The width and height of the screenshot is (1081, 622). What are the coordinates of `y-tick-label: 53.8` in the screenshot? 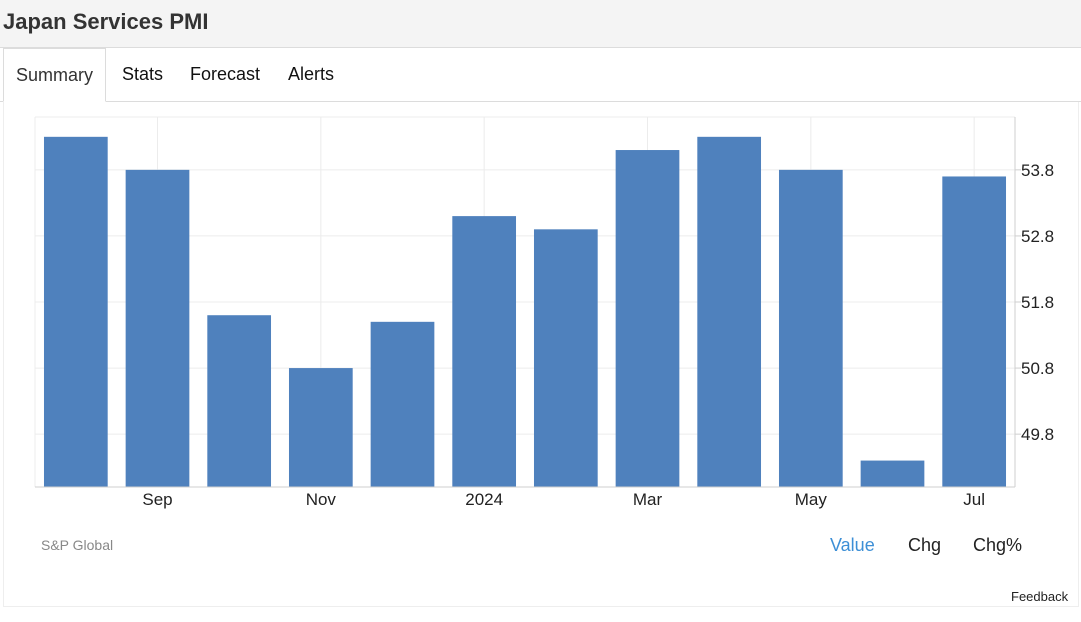 It's located at (1037, 170).